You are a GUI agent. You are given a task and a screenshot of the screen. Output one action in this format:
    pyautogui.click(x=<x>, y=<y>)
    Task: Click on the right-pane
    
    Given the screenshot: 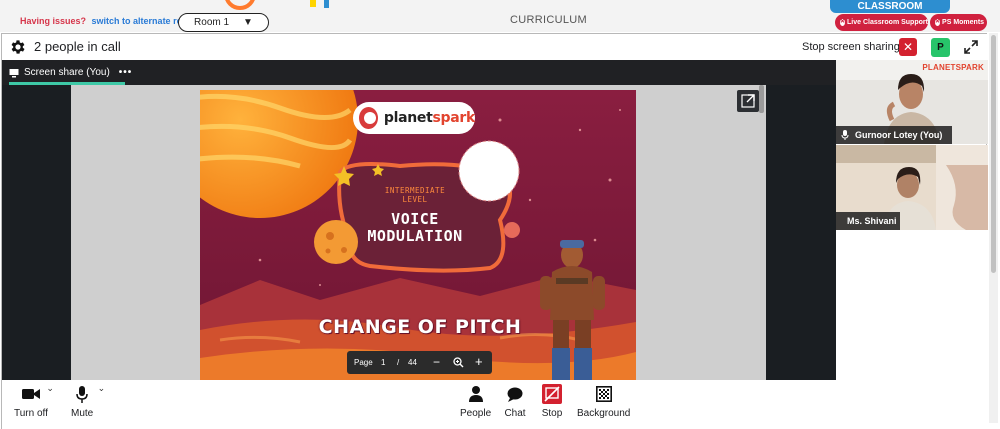 What is the action you would take?
    pyautogui.click(x=801, y=232)
    